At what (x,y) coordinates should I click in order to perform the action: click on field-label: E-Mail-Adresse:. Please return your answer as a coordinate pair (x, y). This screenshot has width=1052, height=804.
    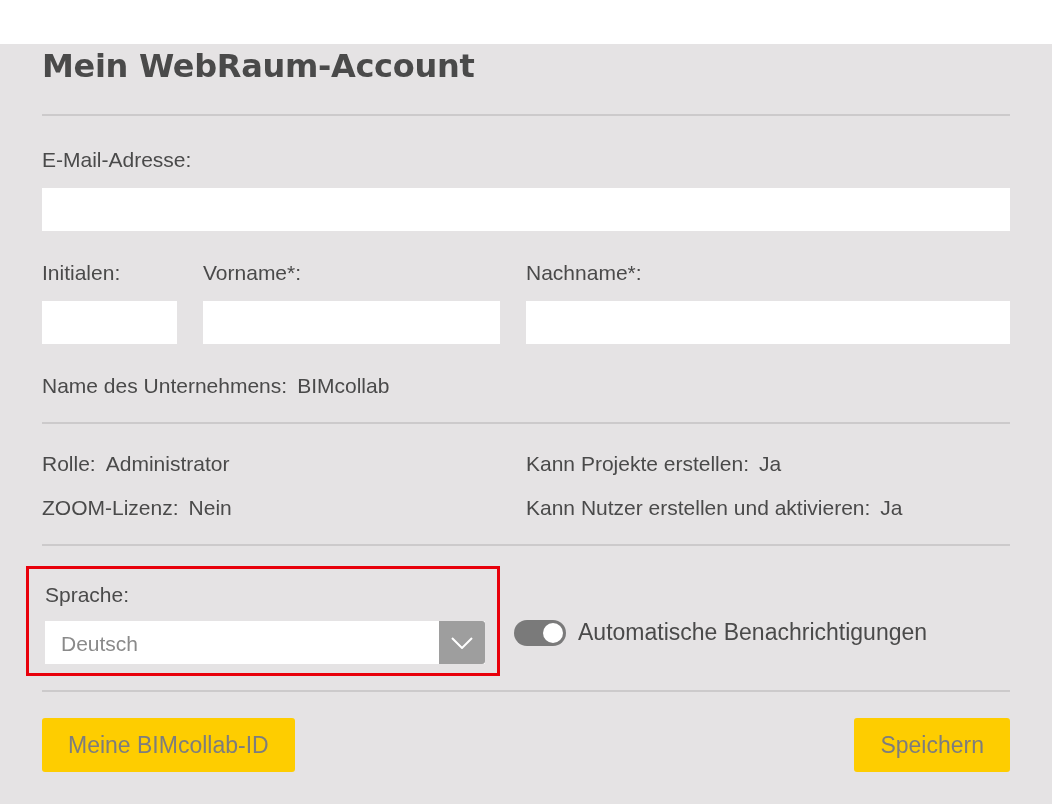
    Looking at the image, I should click on (117, 160).